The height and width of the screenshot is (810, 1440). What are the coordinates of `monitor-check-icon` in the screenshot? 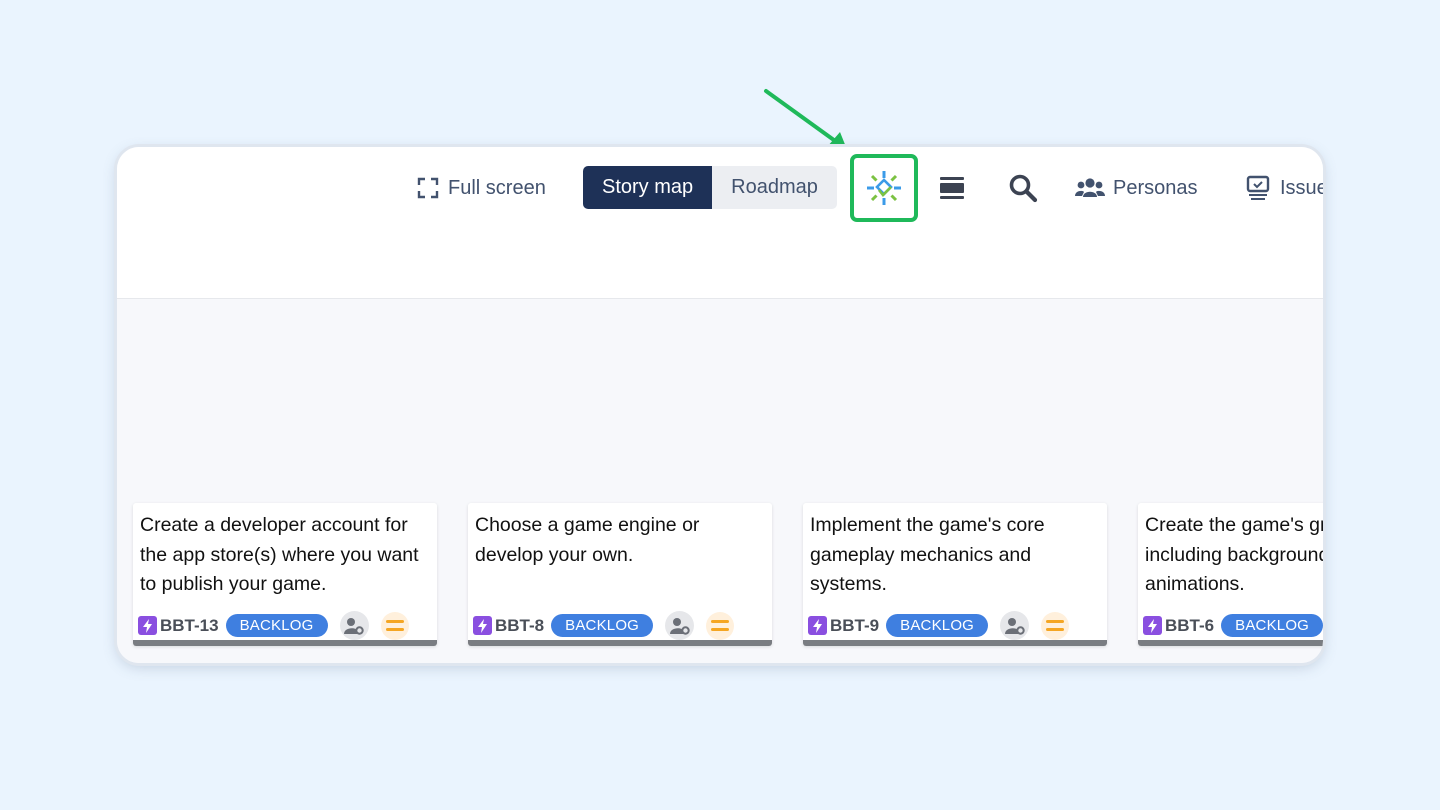 It's located at (1258, 187).